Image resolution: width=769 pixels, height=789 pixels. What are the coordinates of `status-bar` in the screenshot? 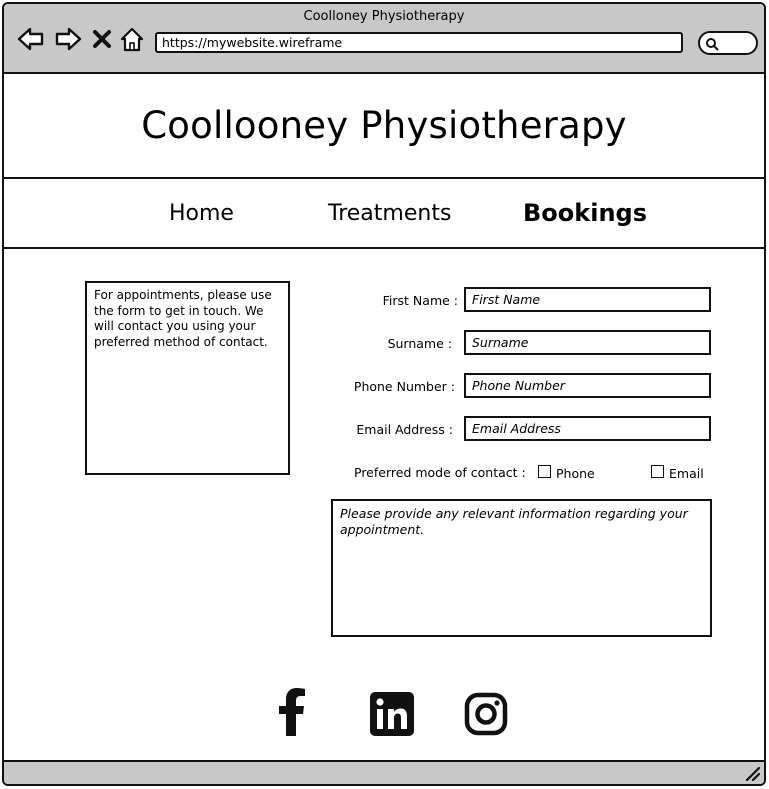 It's located at (384, 772).